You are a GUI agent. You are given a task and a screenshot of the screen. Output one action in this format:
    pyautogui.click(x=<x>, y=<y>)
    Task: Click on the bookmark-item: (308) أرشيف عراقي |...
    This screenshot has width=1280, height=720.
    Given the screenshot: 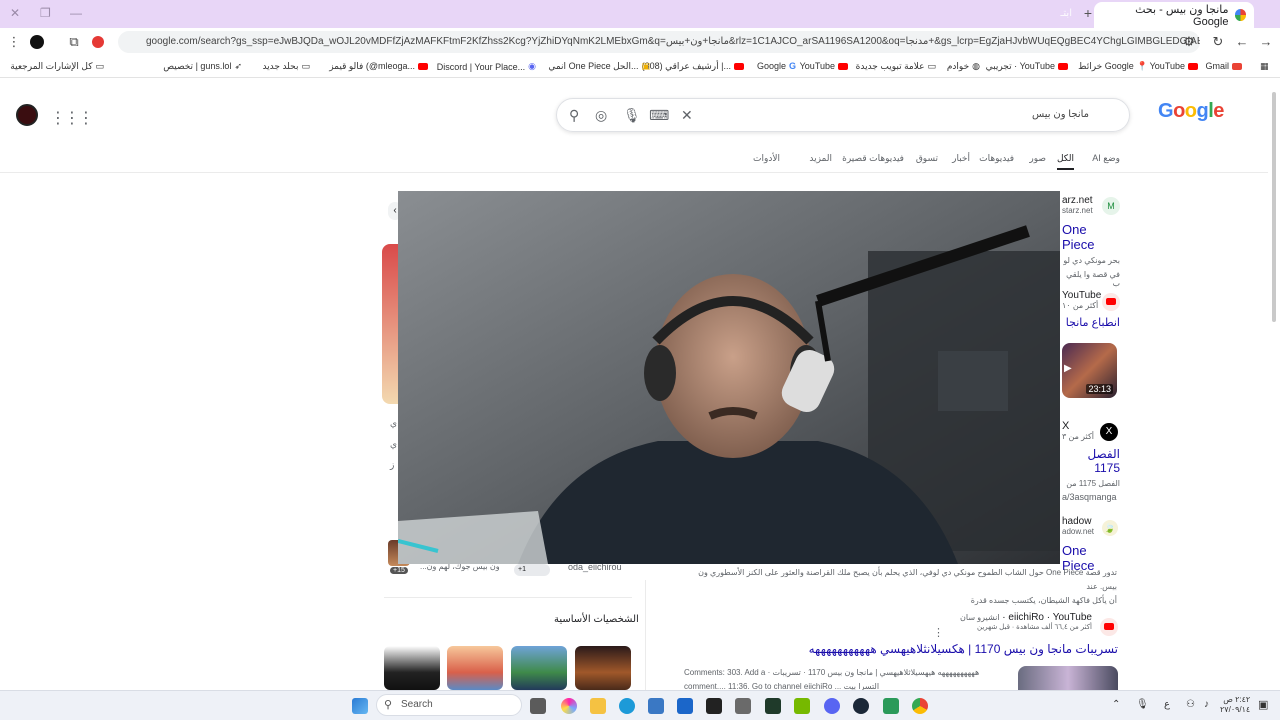 What is the action you would take?
    pyautogui.click(x=693, y=66)
    